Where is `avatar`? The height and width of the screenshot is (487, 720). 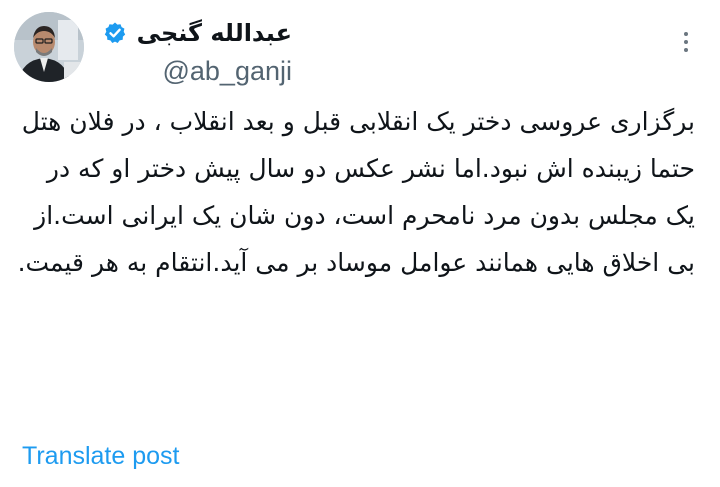
avatar is located at coordinates (49, 47).